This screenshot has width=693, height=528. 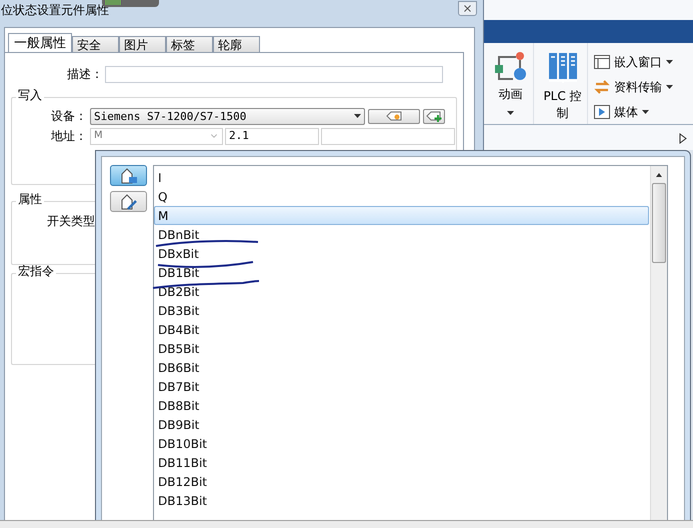 What do you see at coordinates (401, 215) in the screenshot?
I see `list-item: M` at bounding box center [401, 215].